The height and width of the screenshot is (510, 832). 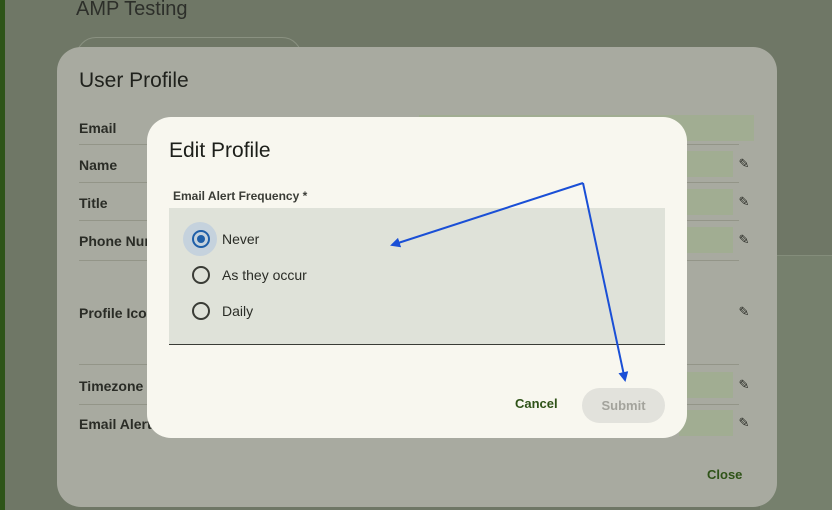 What do you see at coordinates (220, 150) in the screenshot?
I see `edit-dialog-title: Edit Profile` at bounding box center [220, 150].